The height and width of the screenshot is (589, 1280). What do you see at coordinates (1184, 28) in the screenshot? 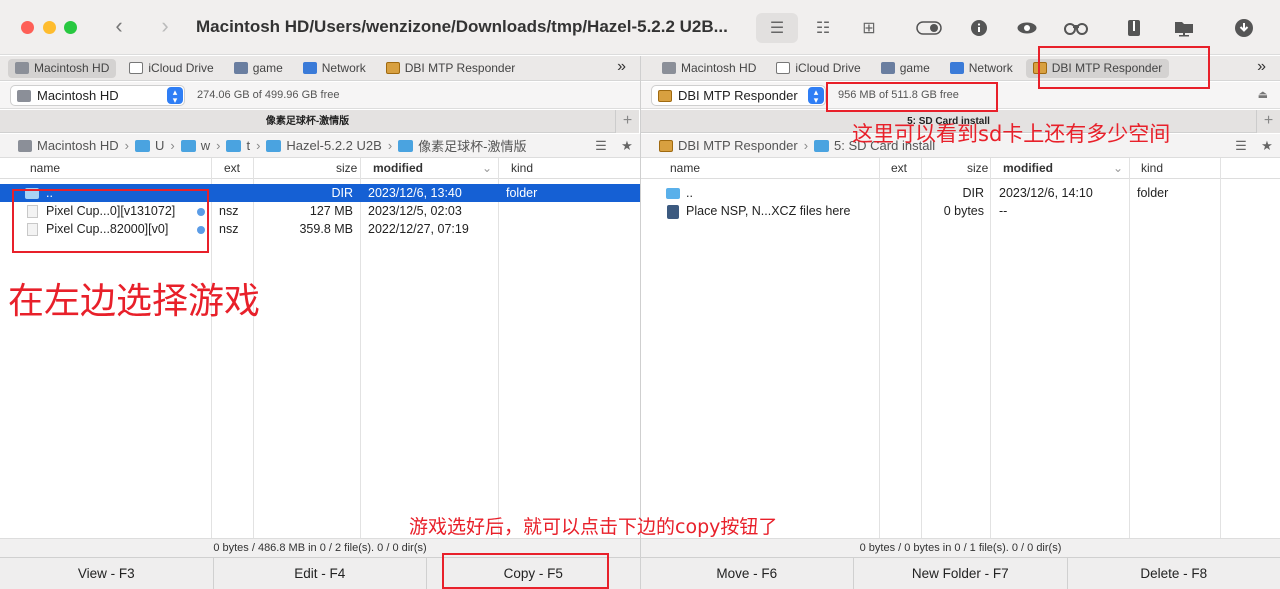
I see `network-drive-icon` at bounding box center [1184, 28].